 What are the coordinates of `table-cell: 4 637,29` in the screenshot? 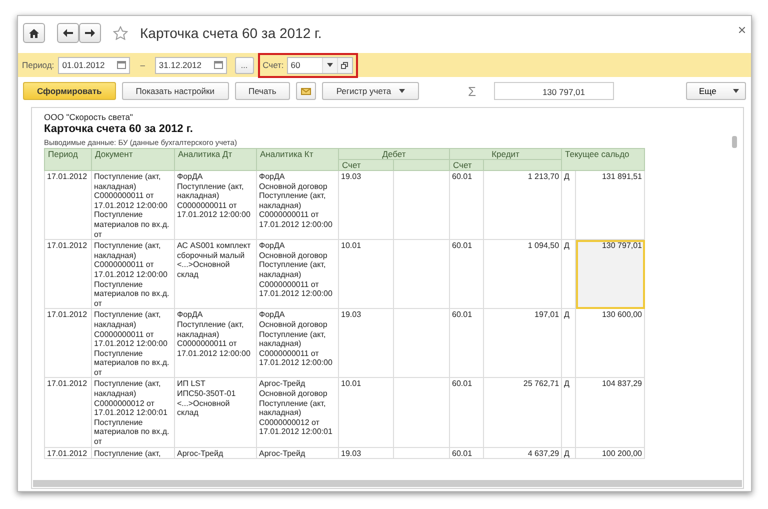 It's located at (523, 453).